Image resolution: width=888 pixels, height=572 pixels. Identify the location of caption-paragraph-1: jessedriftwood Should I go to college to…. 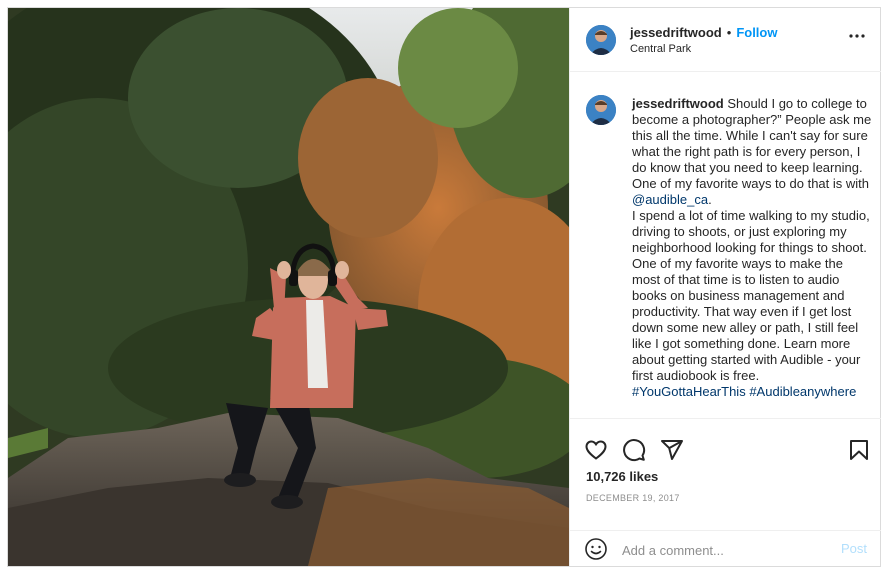
(752, 152).